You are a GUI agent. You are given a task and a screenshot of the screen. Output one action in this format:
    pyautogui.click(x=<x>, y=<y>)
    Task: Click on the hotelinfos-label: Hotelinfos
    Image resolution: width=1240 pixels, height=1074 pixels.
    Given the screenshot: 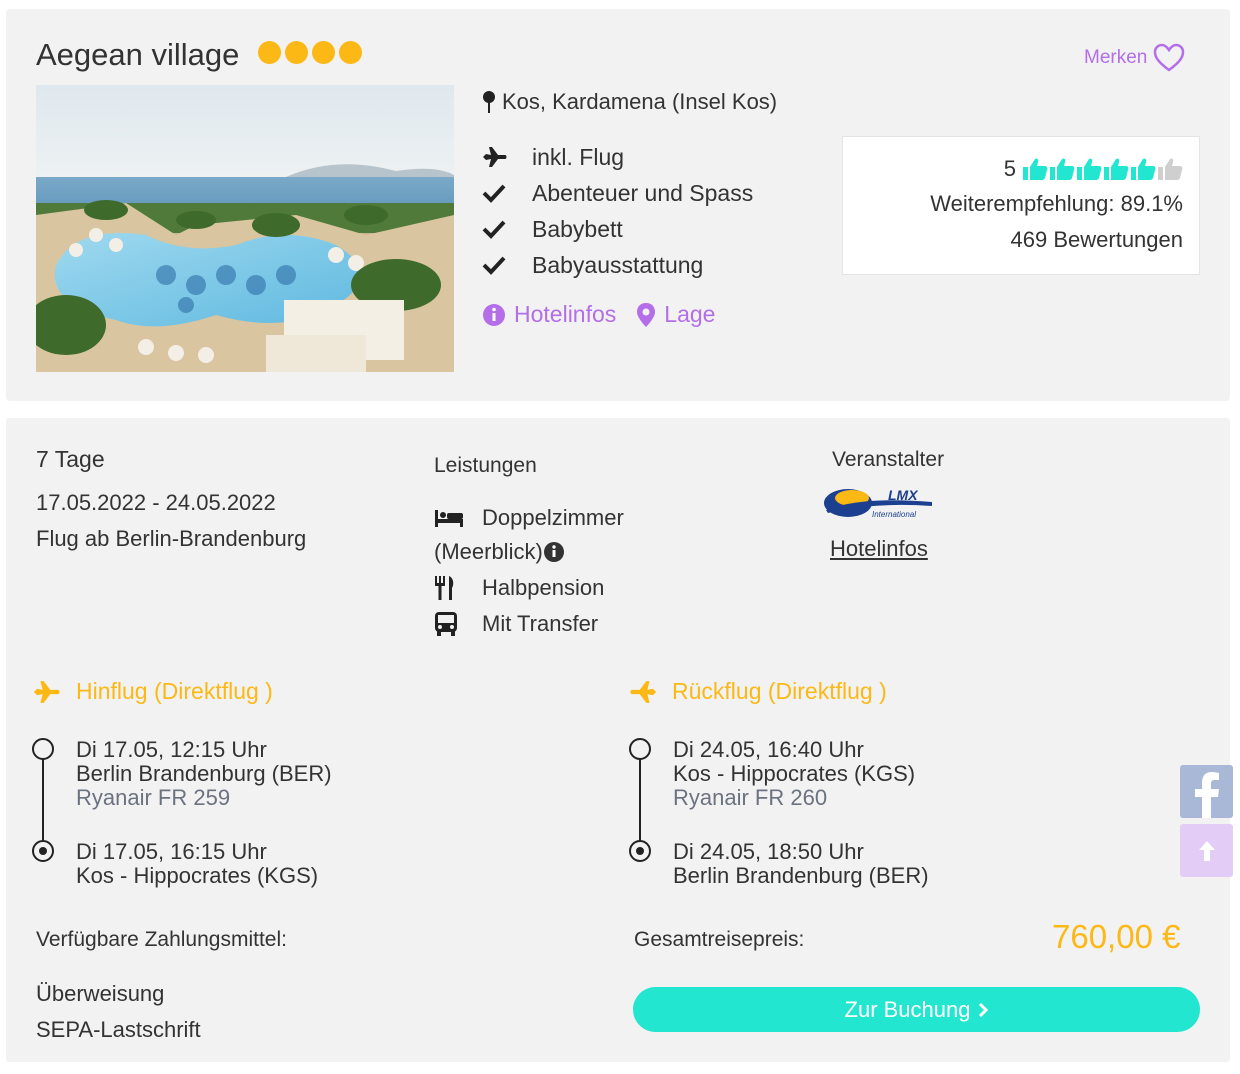 What is the action you would take?
    pyautogui.click(x=565, y=314)
    